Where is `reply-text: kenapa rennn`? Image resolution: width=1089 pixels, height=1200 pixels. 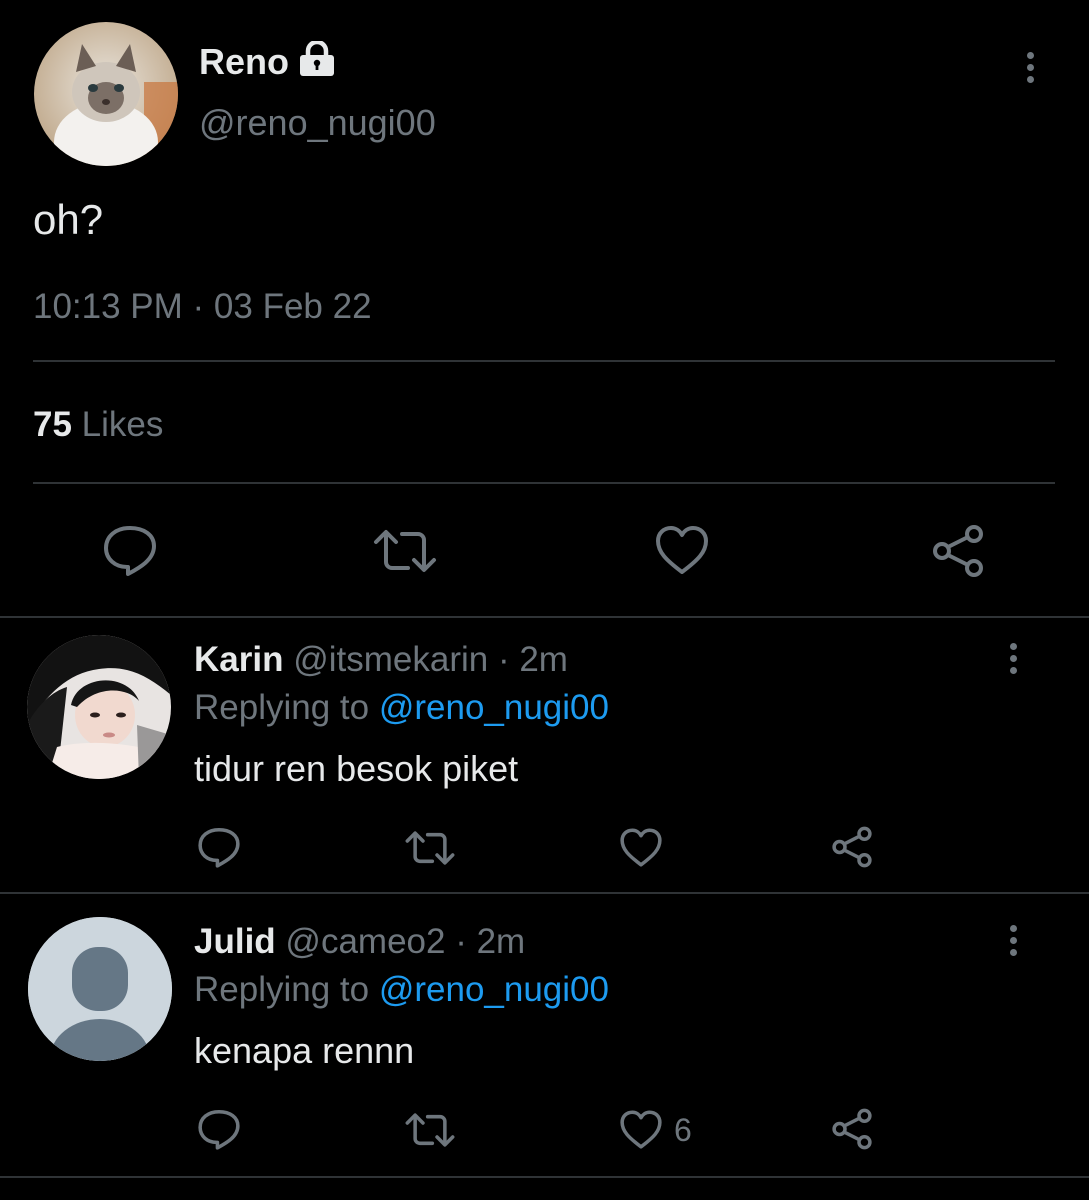
reply-text: kenapa rennn is located at coordinates (304, 1050).